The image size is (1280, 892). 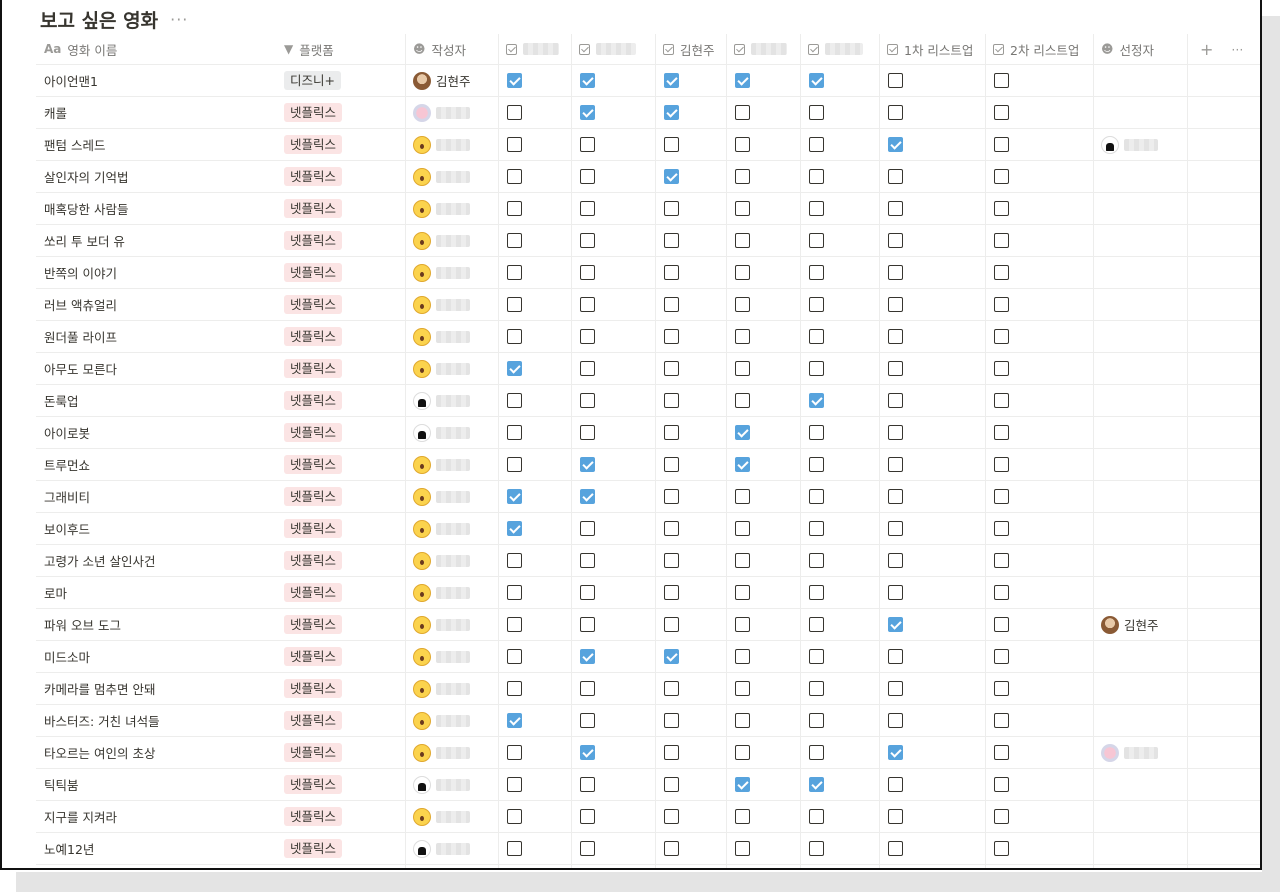 What do you see at coordinates (648, 561) in the screenshot?
I see `table-row: 고령가 소년 살인사건 넷플릭스` at bounding box center [648, 561].